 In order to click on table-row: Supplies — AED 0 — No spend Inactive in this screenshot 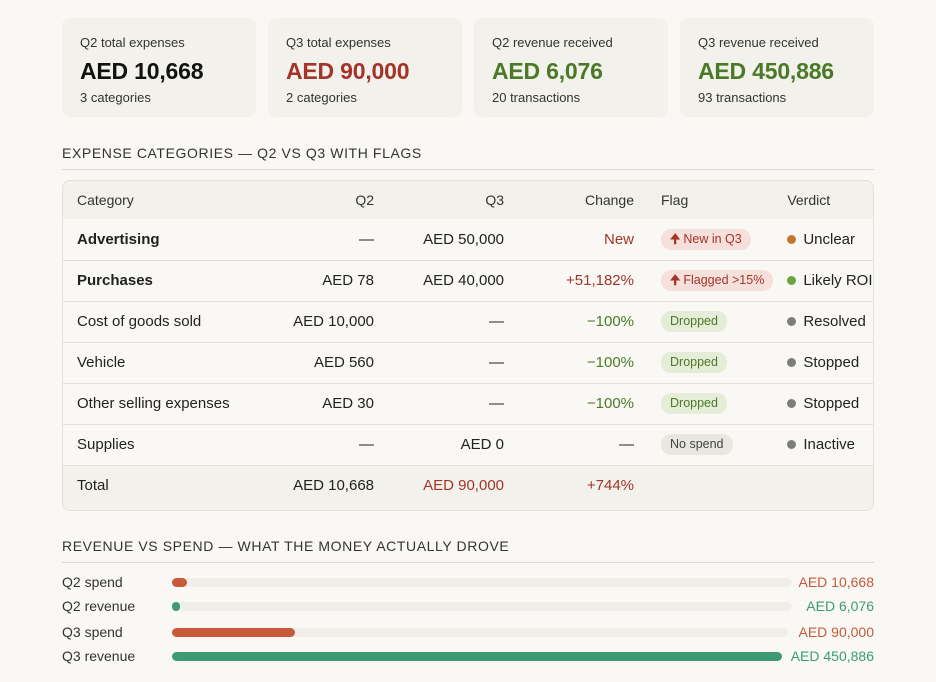, I will do `click(468, 444)`.